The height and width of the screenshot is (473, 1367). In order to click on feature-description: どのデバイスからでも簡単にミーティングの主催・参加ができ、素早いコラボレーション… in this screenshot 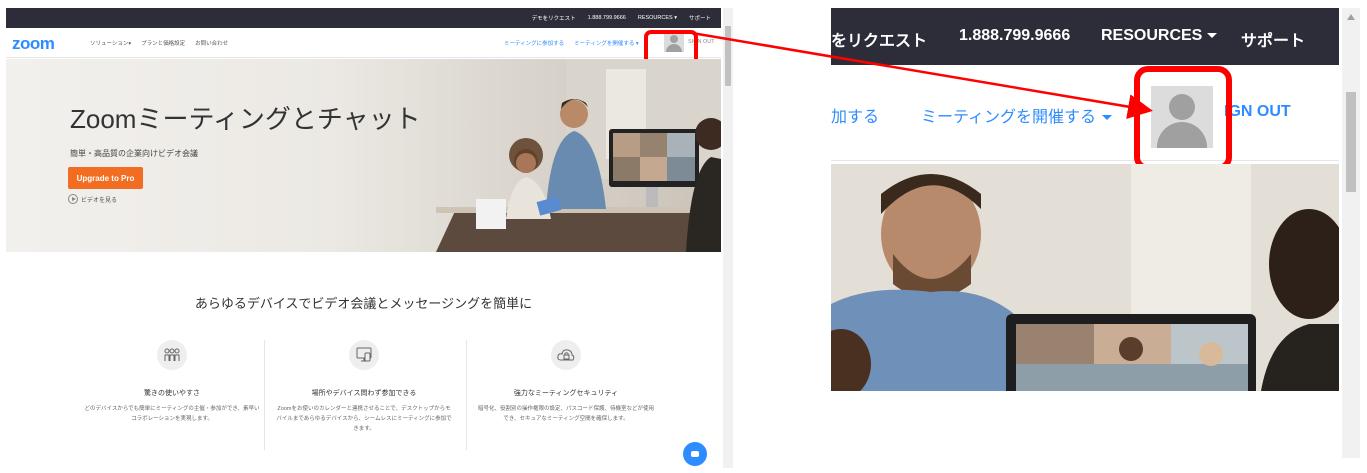, I will do `click(172, 414)`.